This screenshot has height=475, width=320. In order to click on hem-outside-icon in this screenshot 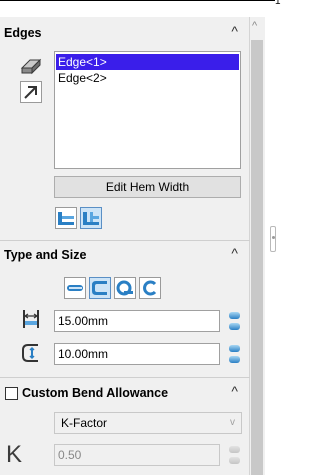, I will do `click(91, 218)`.